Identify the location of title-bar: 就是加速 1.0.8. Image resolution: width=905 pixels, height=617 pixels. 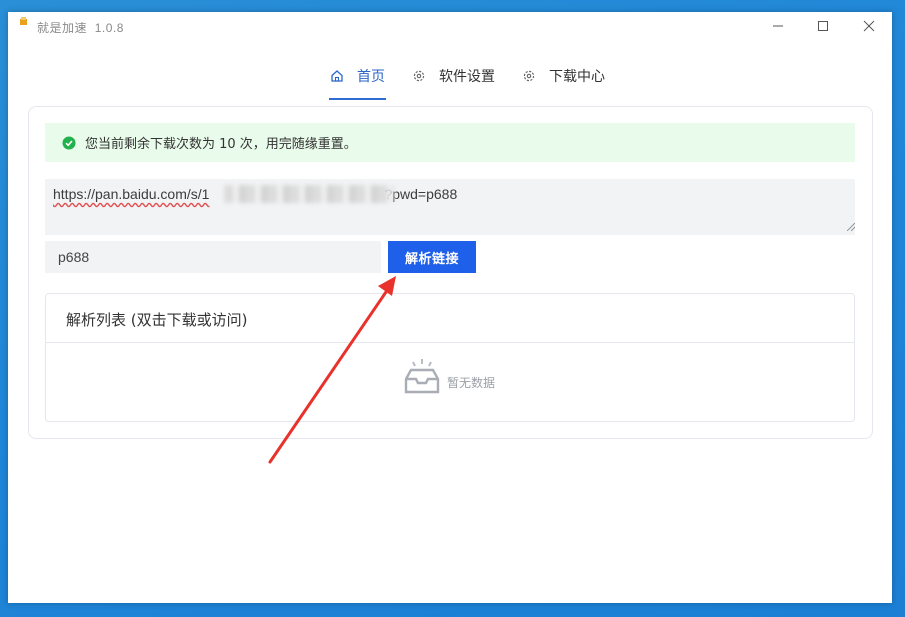
(450, 27).